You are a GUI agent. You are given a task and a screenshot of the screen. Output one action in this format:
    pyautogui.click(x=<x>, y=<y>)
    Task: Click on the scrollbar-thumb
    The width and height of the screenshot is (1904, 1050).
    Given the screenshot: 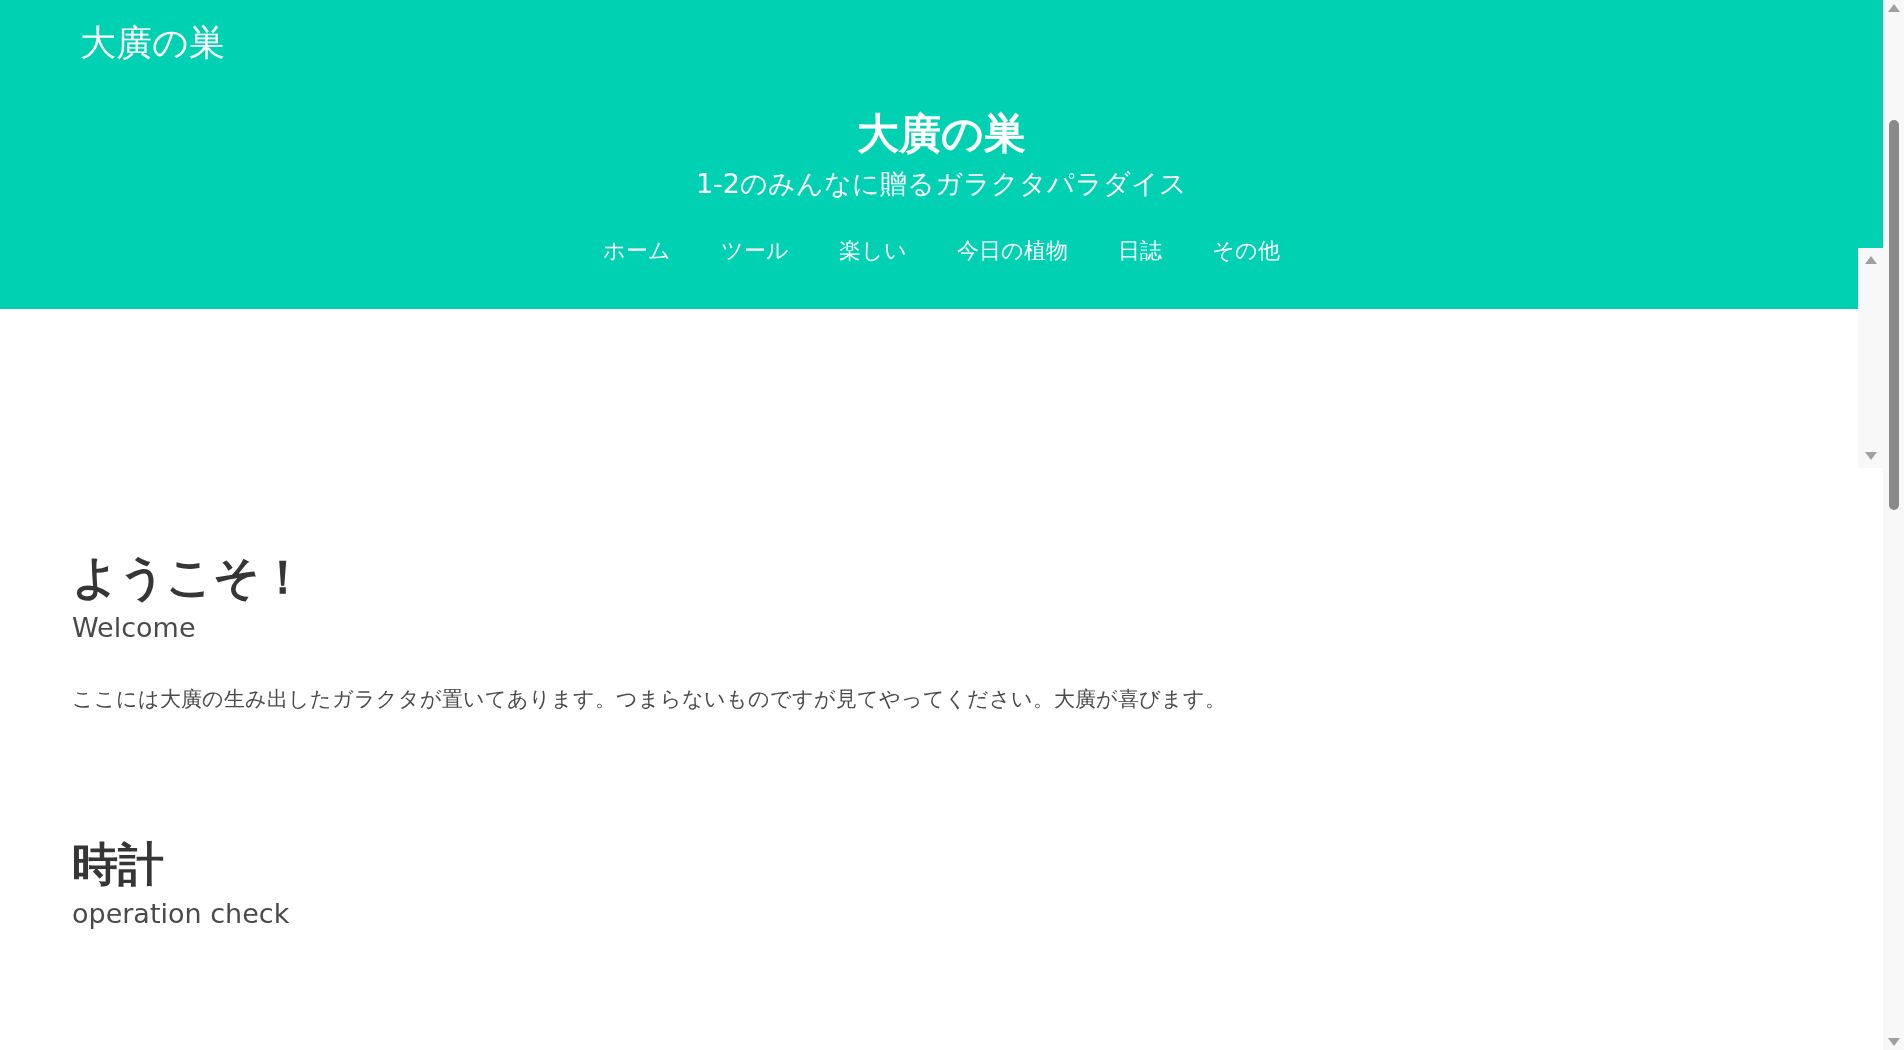 What is the action you would take?
    pyautogui.click(x=1893, y=315)
    